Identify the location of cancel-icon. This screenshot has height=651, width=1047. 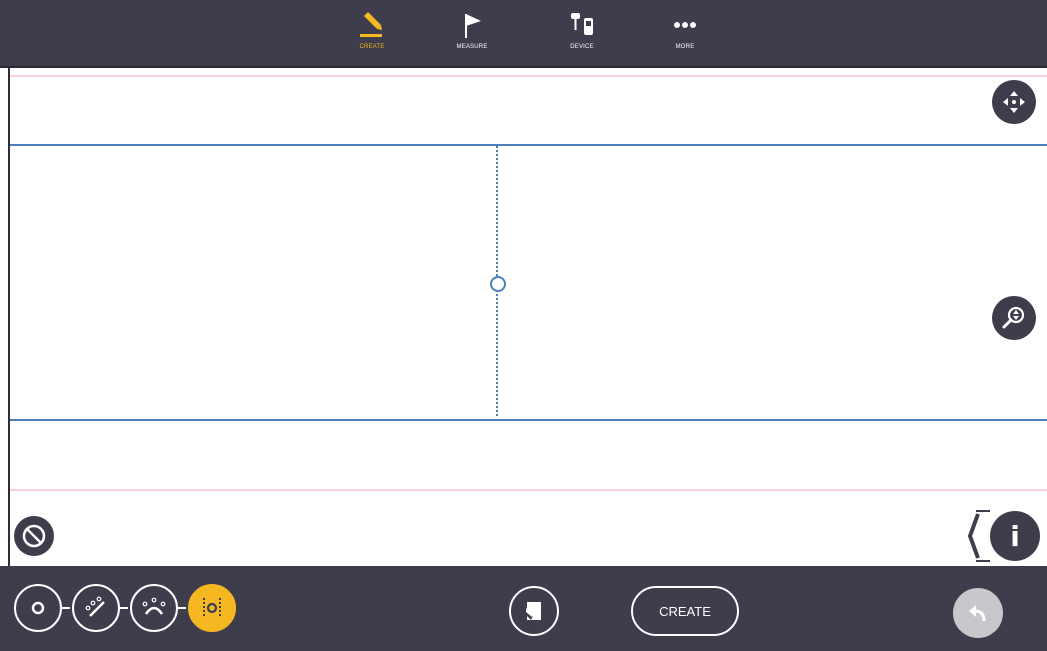
(34, 536).